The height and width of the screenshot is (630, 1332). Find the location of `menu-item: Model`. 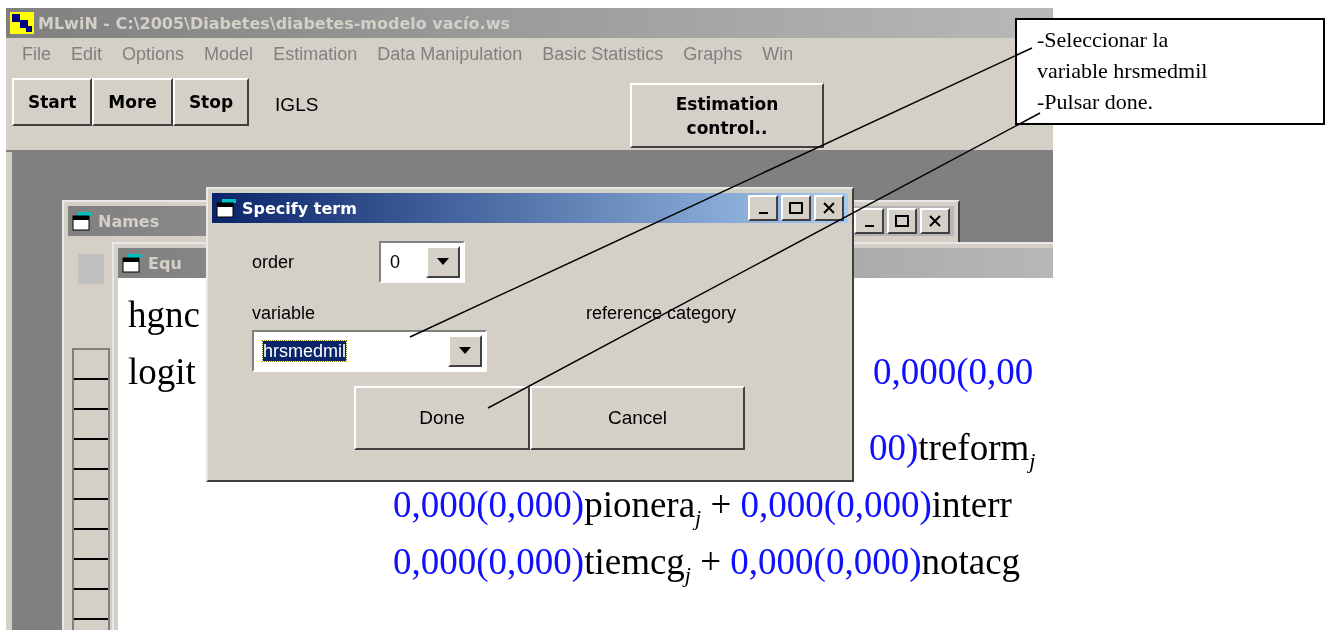

menu-item: Model is located at coordinates (229, 54).